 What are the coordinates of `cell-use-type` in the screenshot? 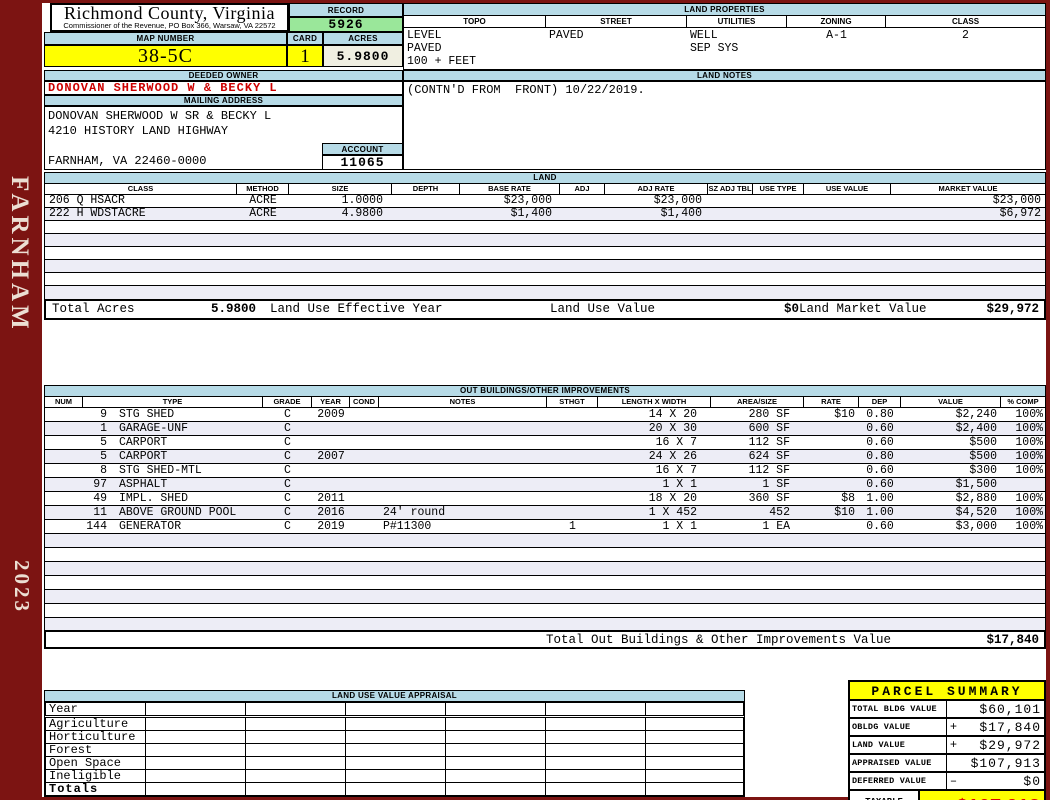 It's located at (778, 201).